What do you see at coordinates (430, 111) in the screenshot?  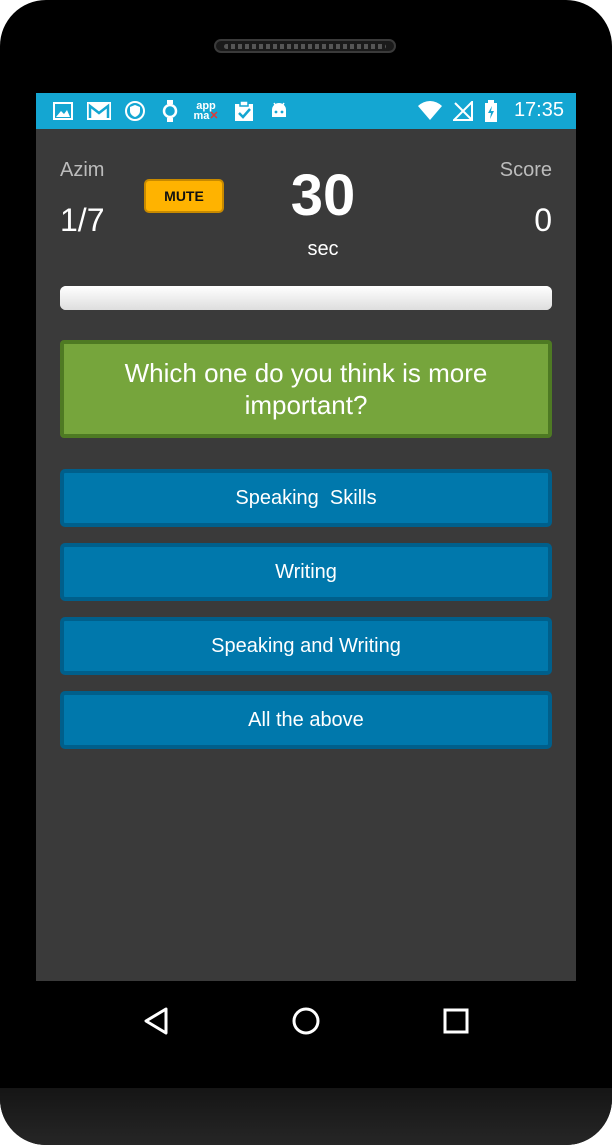 I see `wifi-icon` at bounding box center [430, 111].